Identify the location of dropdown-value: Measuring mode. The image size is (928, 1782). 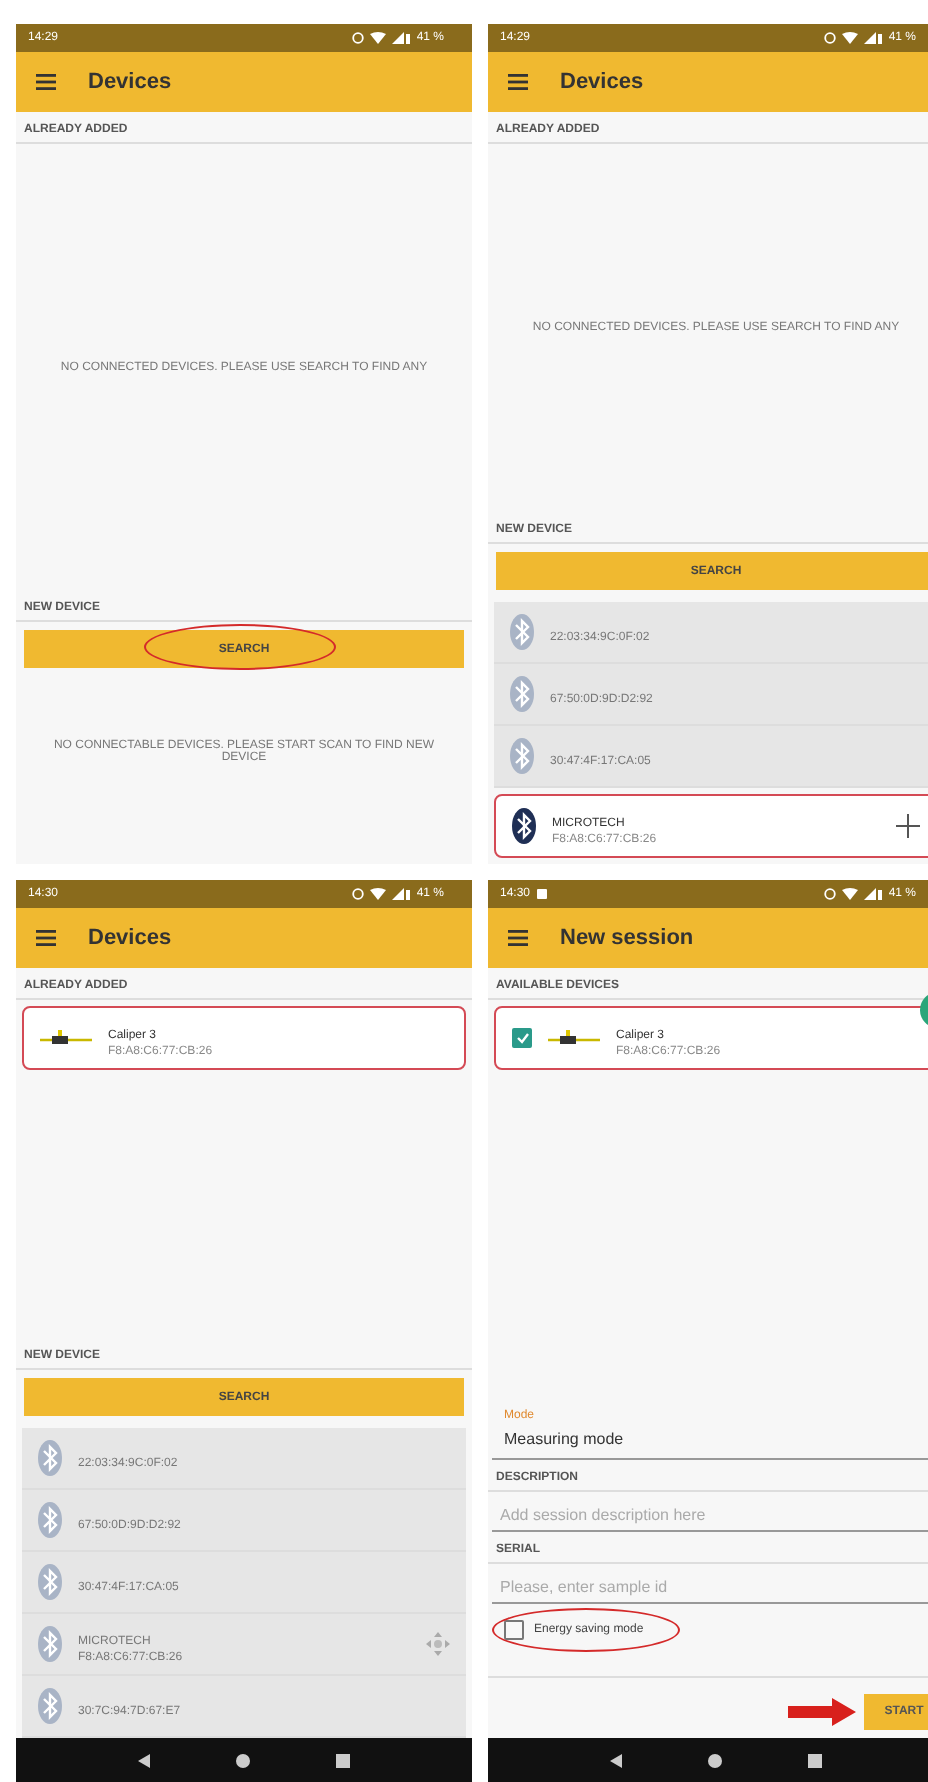
(565, 1439).